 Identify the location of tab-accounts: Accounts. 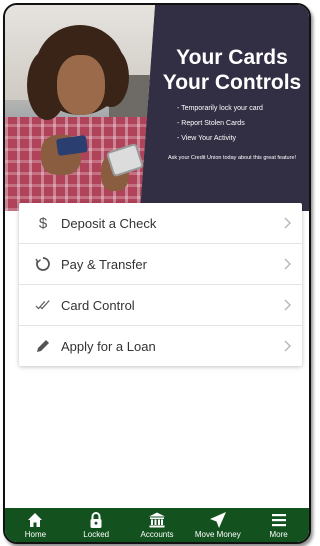
(157, 525).